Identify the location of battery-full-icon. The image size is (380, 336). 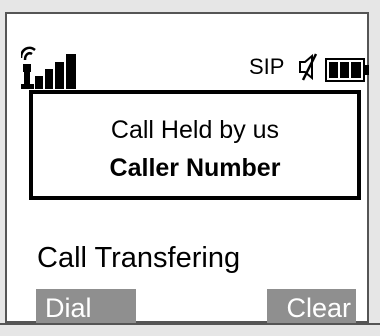
(347, 70).